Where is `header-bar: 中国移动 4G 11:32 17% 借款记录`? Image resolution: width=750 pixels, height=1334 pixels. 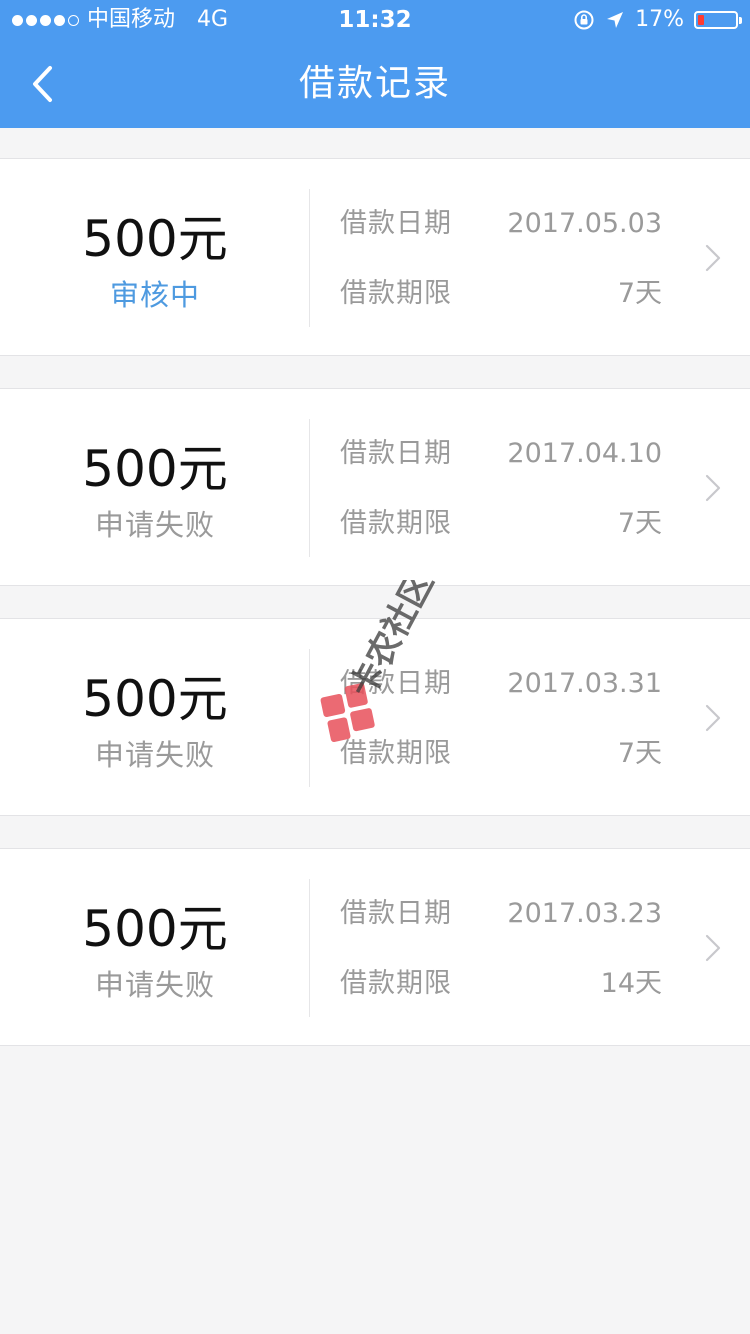
header-bar: 中国移动 4G 11:32 17% 借款记录 is located at coordinates (375, 64).